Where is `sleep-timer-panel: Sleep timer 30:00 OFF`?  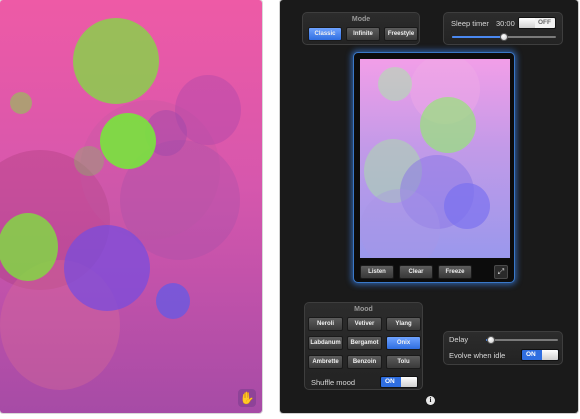
sleep-timer-panel: Sleep timer 30:00 OFF is located at coordinates (503, 28).